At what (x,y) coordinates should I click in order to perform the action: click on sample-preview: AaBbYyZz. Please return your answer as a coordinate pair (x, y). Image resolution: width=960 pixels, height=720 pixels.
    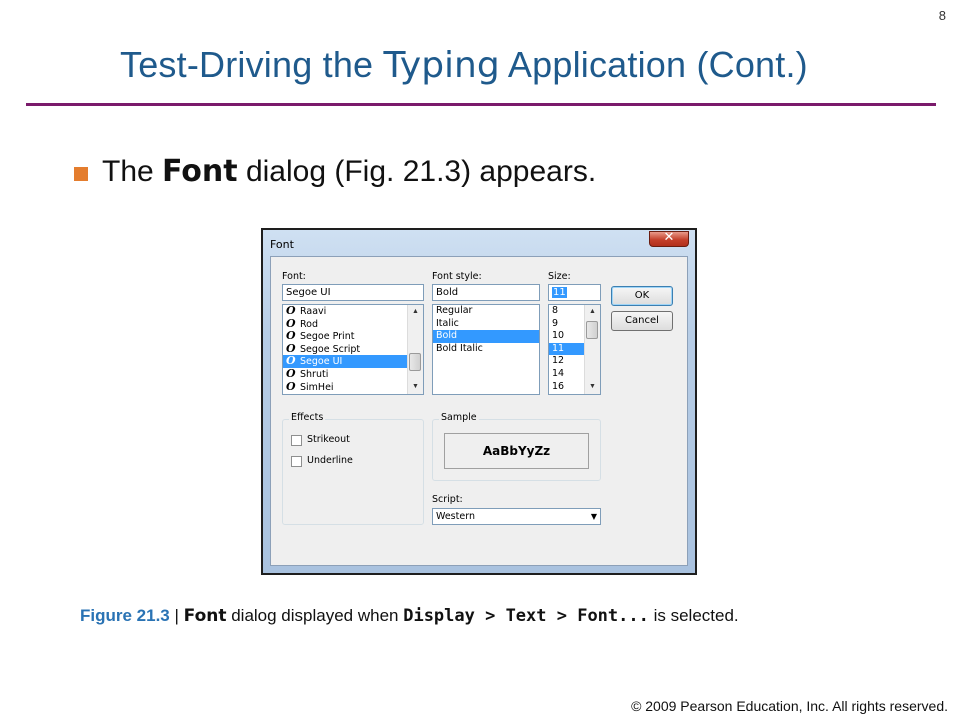
    Looking at the image, I should click on (516, 451).